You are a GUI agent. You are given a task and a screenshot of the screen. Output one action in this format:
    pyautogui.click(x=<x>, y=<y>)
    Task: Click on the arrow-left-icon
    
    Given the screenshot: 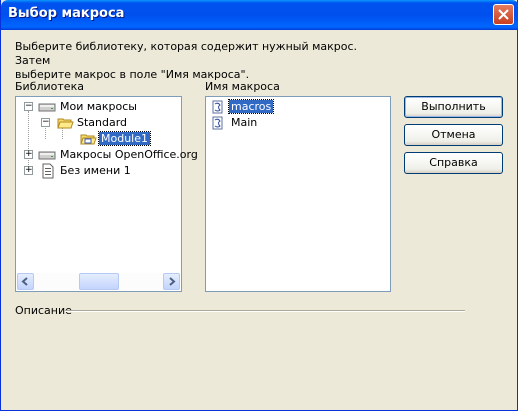 What is the action you would take?
    pyautogui.click(x=24, y=281)
    